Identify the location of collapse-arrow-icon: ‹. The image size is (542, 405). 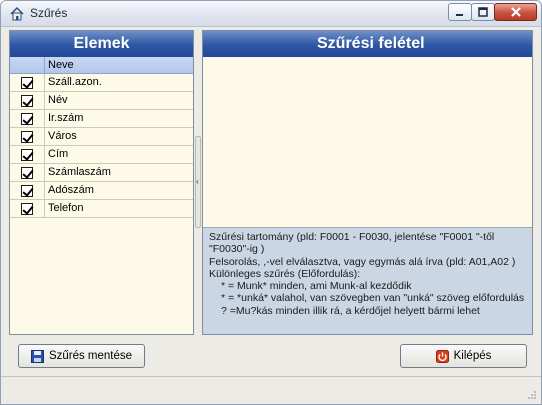
(197, 182).